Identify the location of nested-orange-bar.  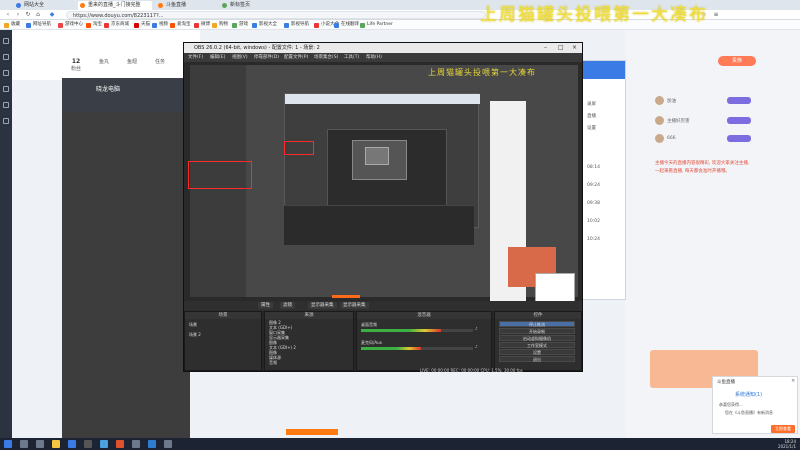
(346, 296).